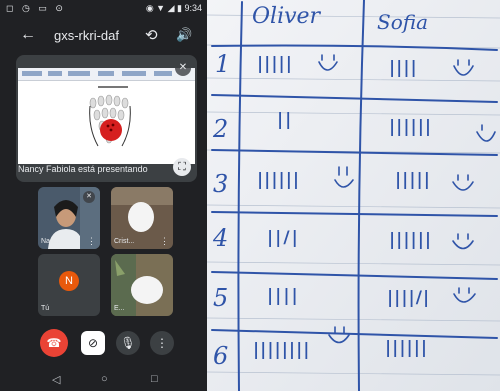 The height and width of the screenshot is (391, 500). What do you see at coordinates (87, 35) in the screenshot?
I see `meeting-code: gxs-rkri-daf` at bounding box center [87, 35].